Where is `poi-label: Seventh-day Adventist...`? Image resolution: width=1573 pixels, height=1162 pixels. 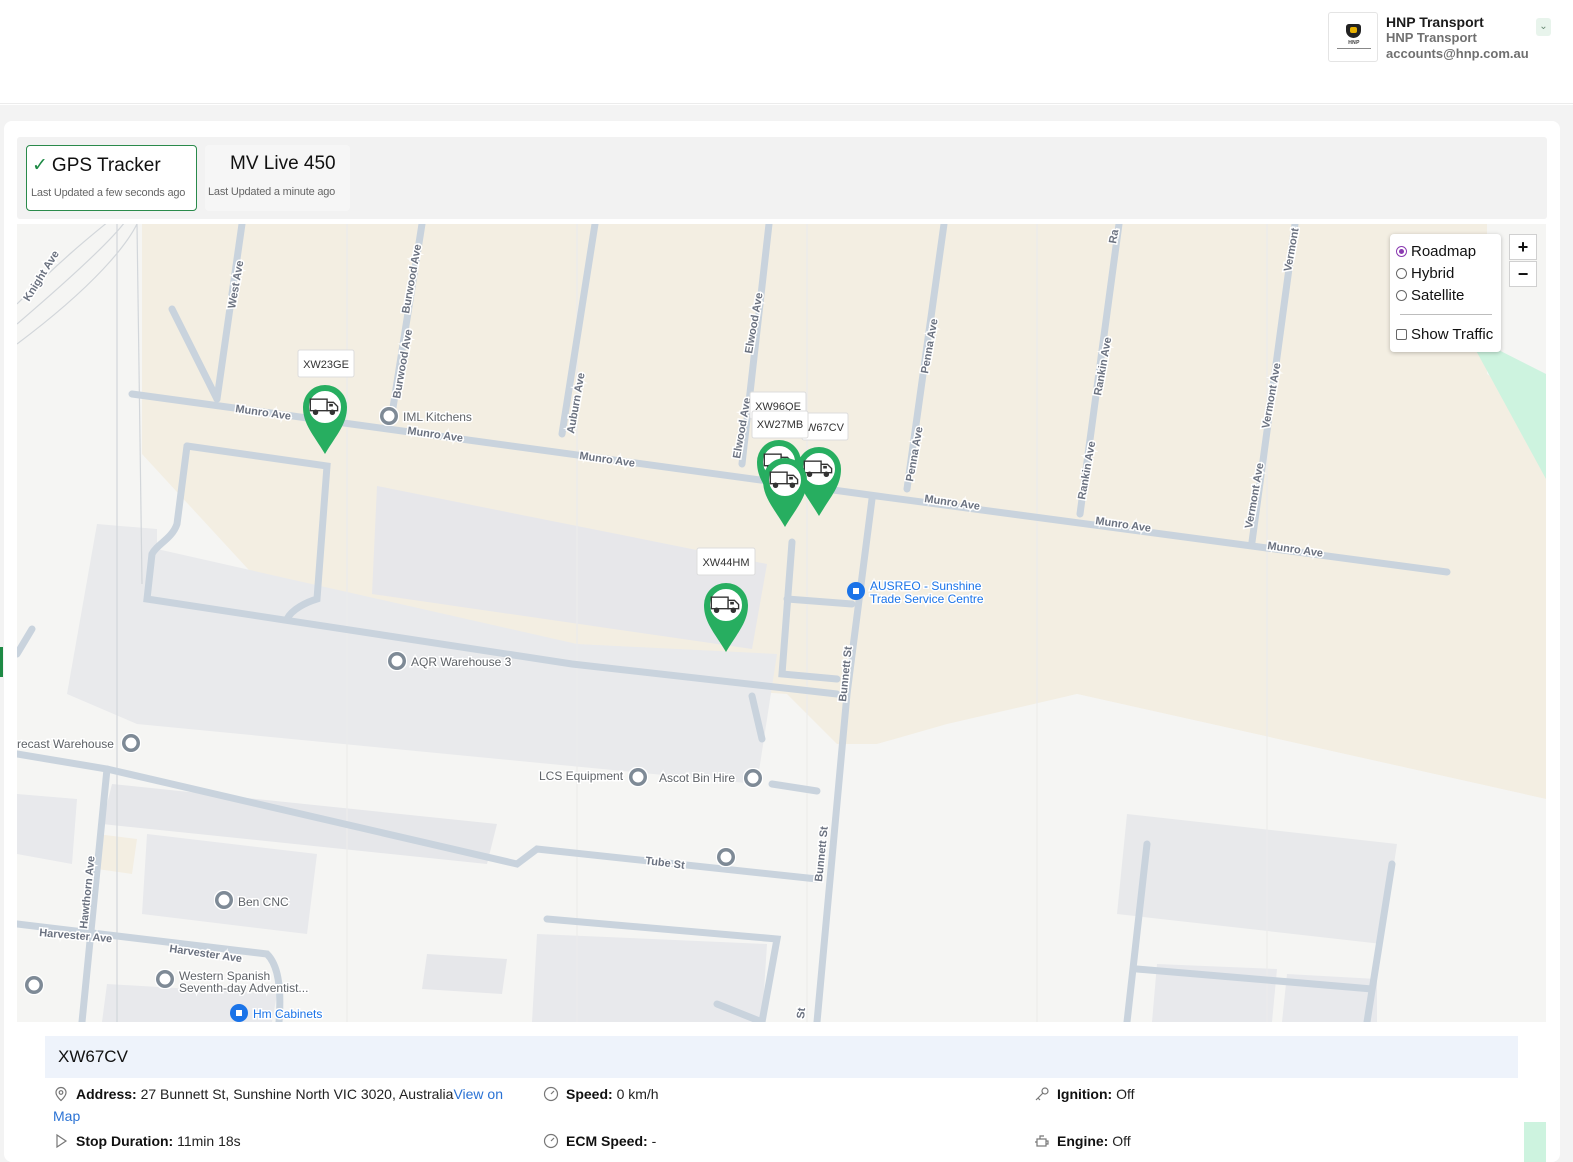 poi-label: Seventh-day Adventist... is located at coordinates (244, 988).